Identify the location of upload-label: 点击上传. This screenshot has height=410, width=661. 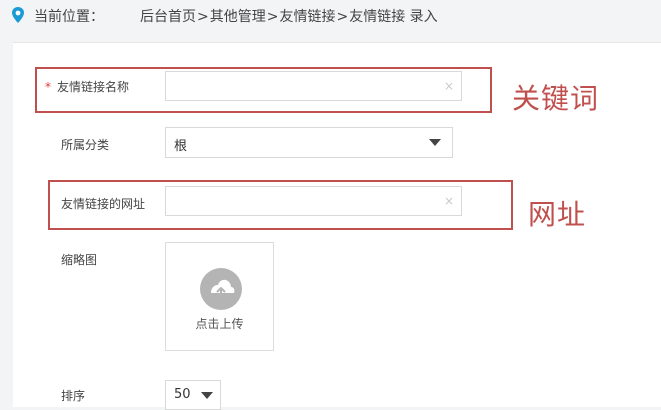
(219, 324).